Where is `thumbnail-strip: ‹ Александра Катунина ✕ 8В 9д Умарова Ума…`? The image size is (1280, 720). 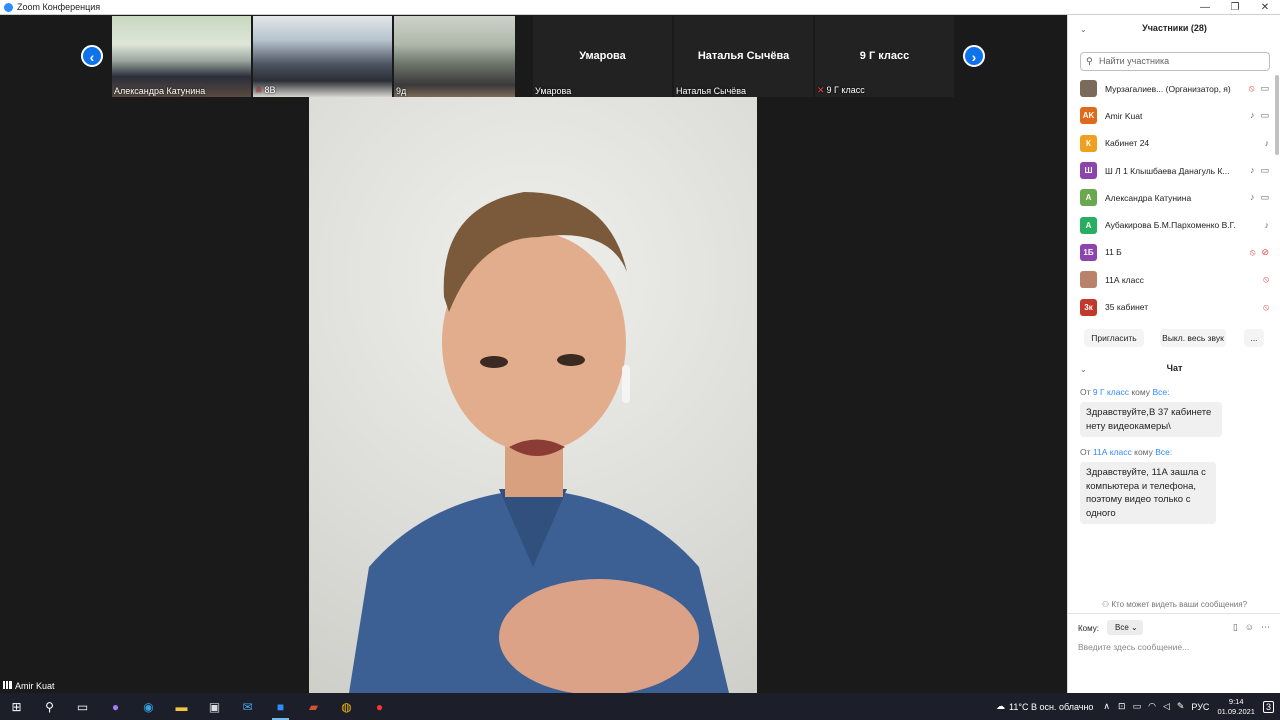
thumbnail-strip: ‹ Александра Катунина ✕ 8В 9д Умарова Ума… is located at coordinates (533, 56).